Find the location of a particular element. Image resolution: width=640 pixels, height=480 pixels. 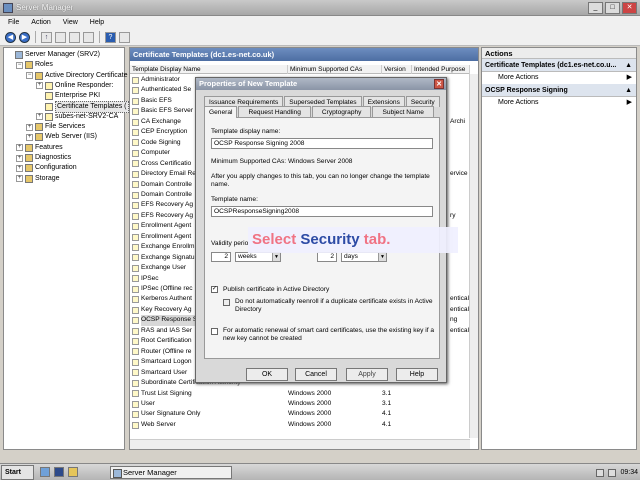

menu-help: Help is located at coordinates (97, 22).